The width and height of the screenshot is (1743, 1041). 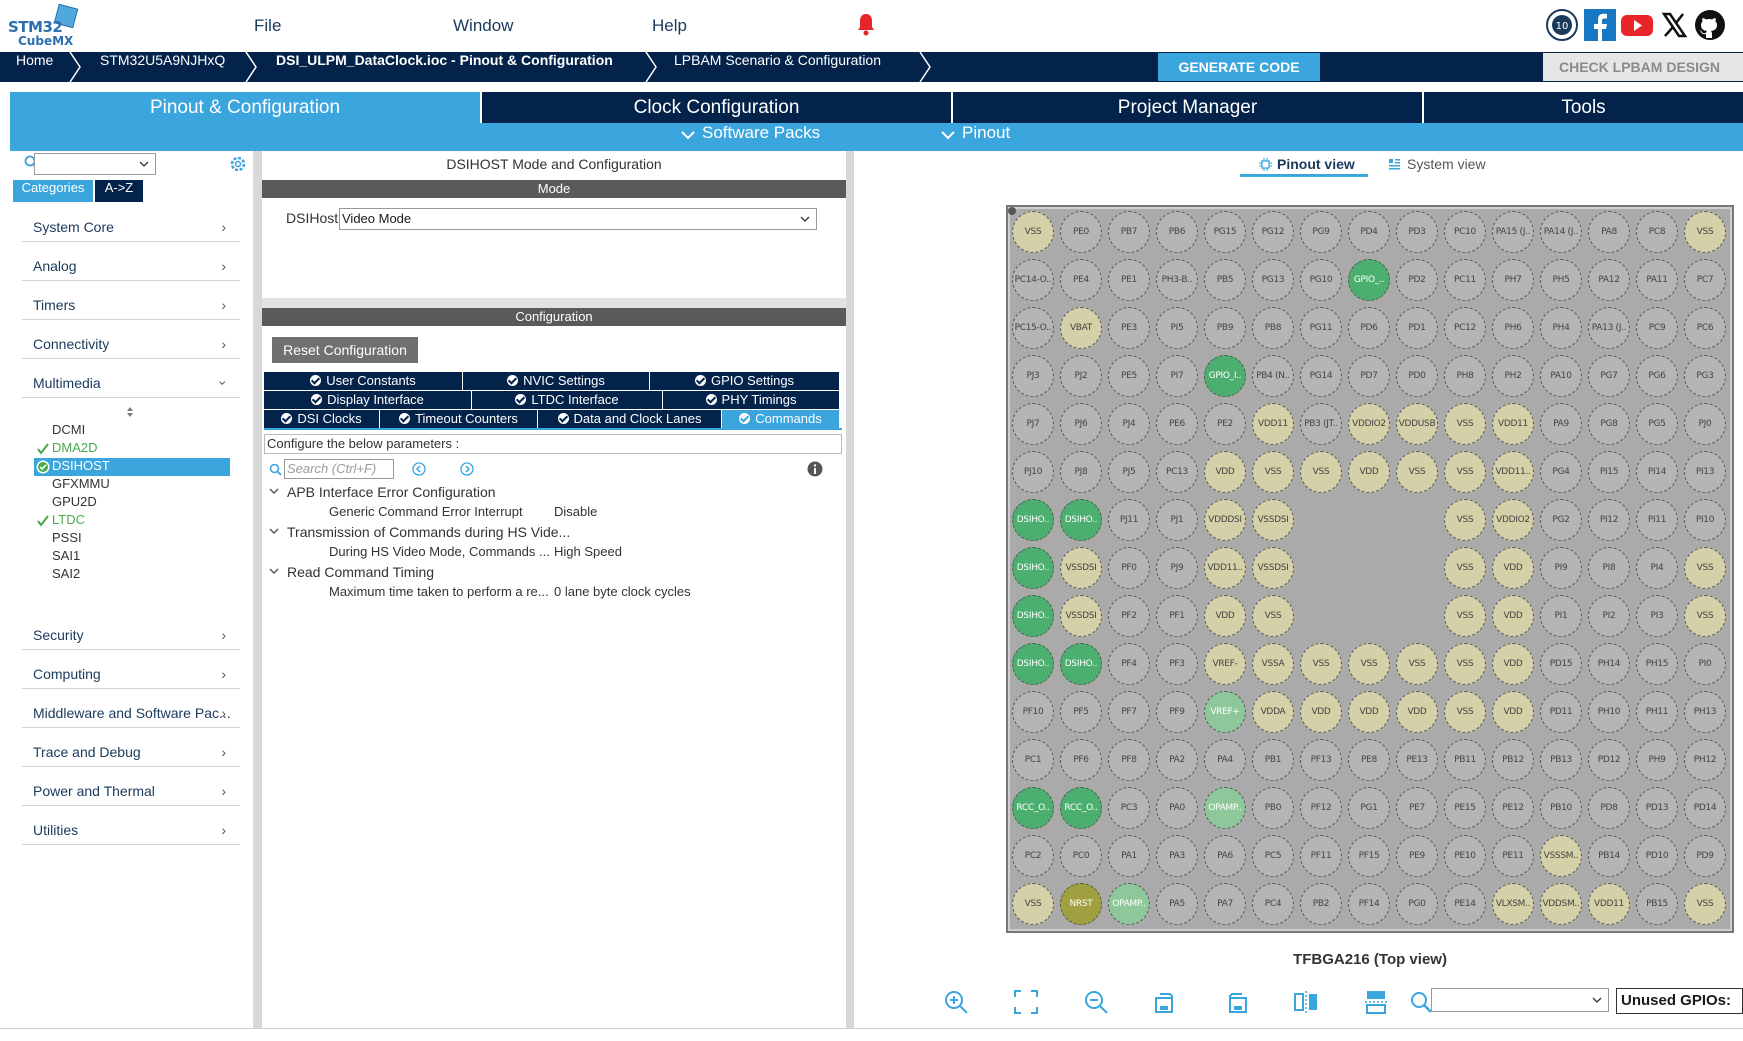 I want to click on parameter-search-input: Search (Ctrl+F), so click(x=339, y=469).